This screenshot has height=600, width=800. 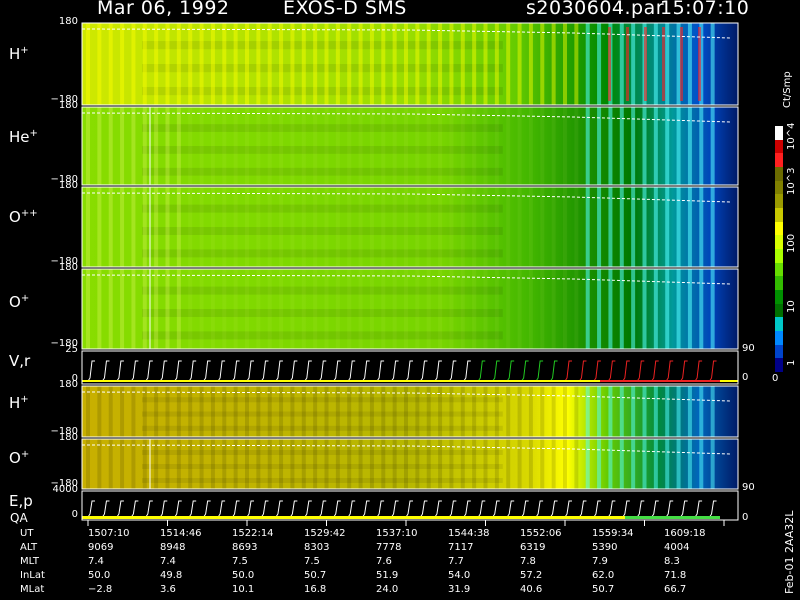 I want to click on panel-label: E,p, so click(x=21, y=501).